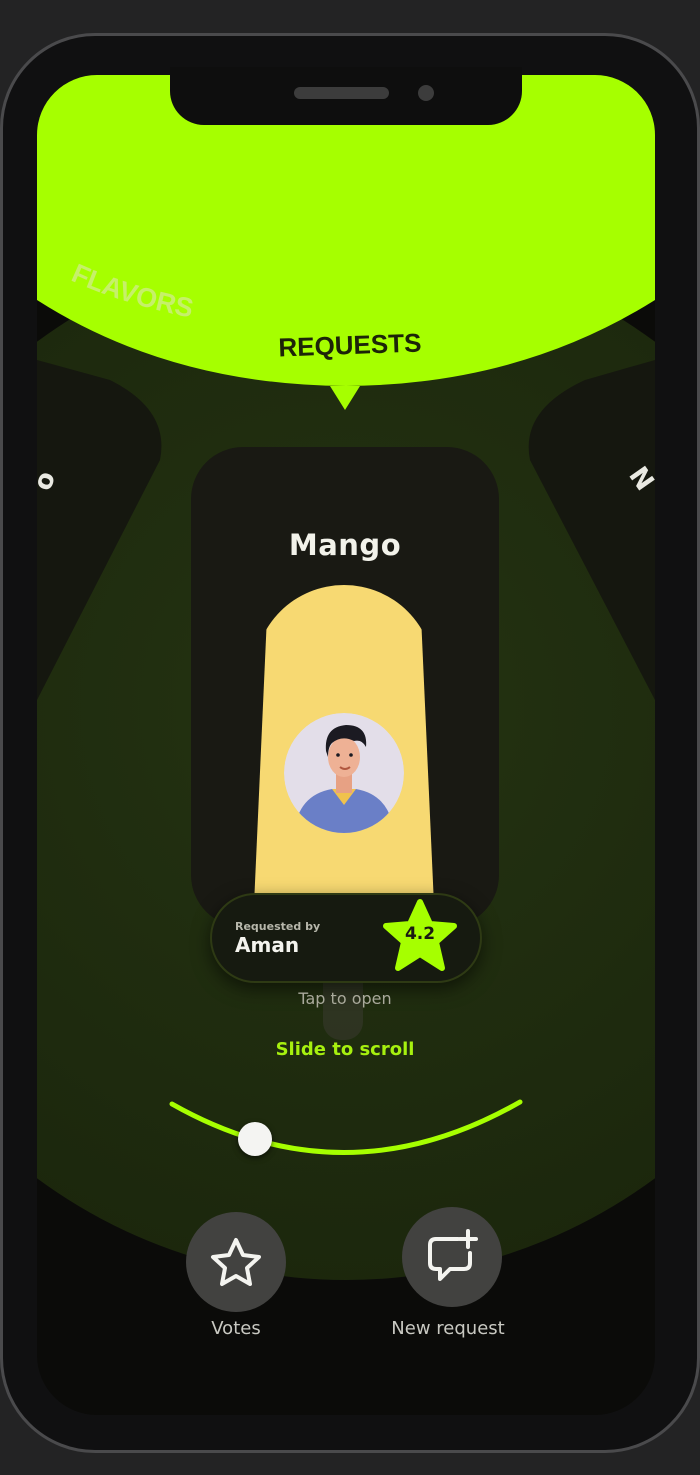  I want to click on requested-by-label: Requested by, so click(278, 926).